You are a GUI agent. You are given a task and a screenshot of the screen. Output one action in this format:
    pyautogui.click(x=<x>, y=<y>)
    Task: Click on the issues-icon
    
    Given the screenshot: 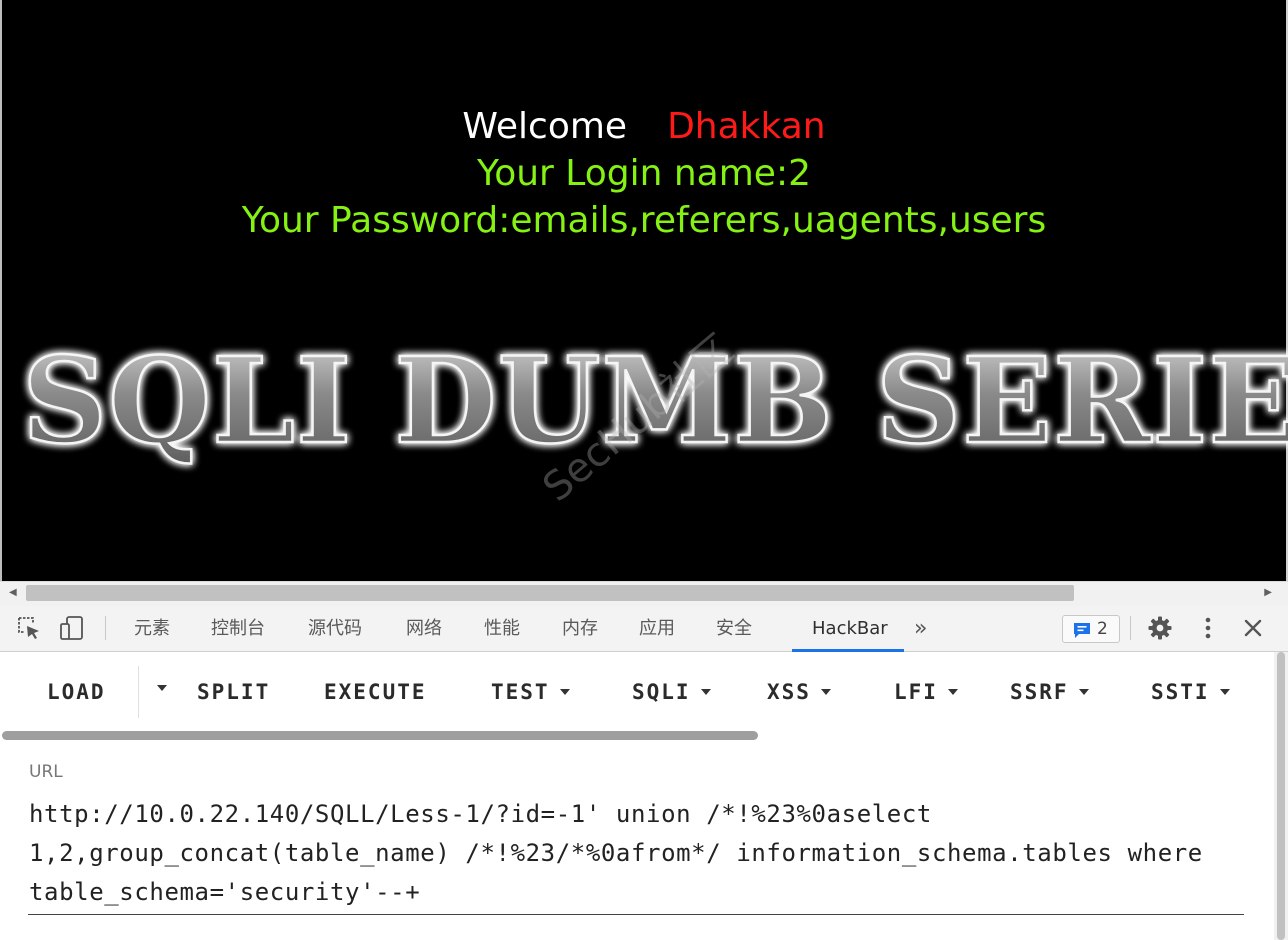 What is the action you would take?
    pyautogui.click(x=1082, y=630)
    